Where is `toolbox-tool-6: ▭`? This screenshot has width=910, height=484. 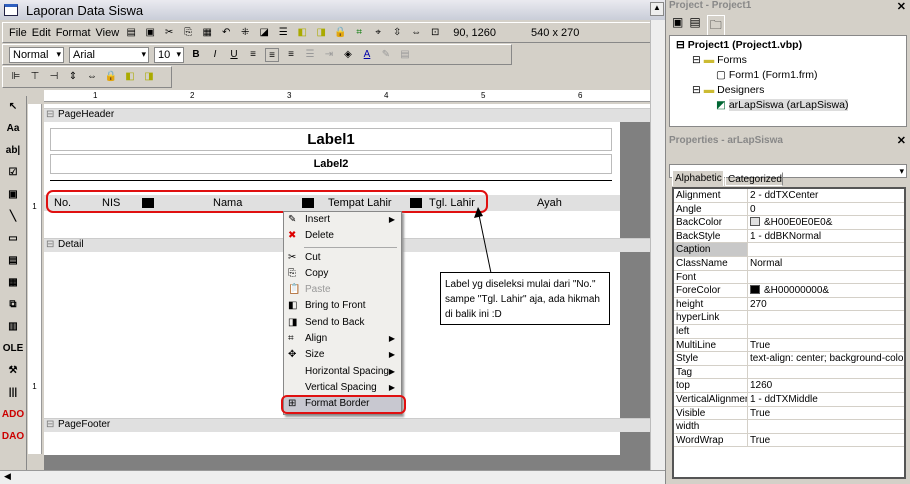 toolbox-tool-6: ▭ is located at coordinates (13, 239).